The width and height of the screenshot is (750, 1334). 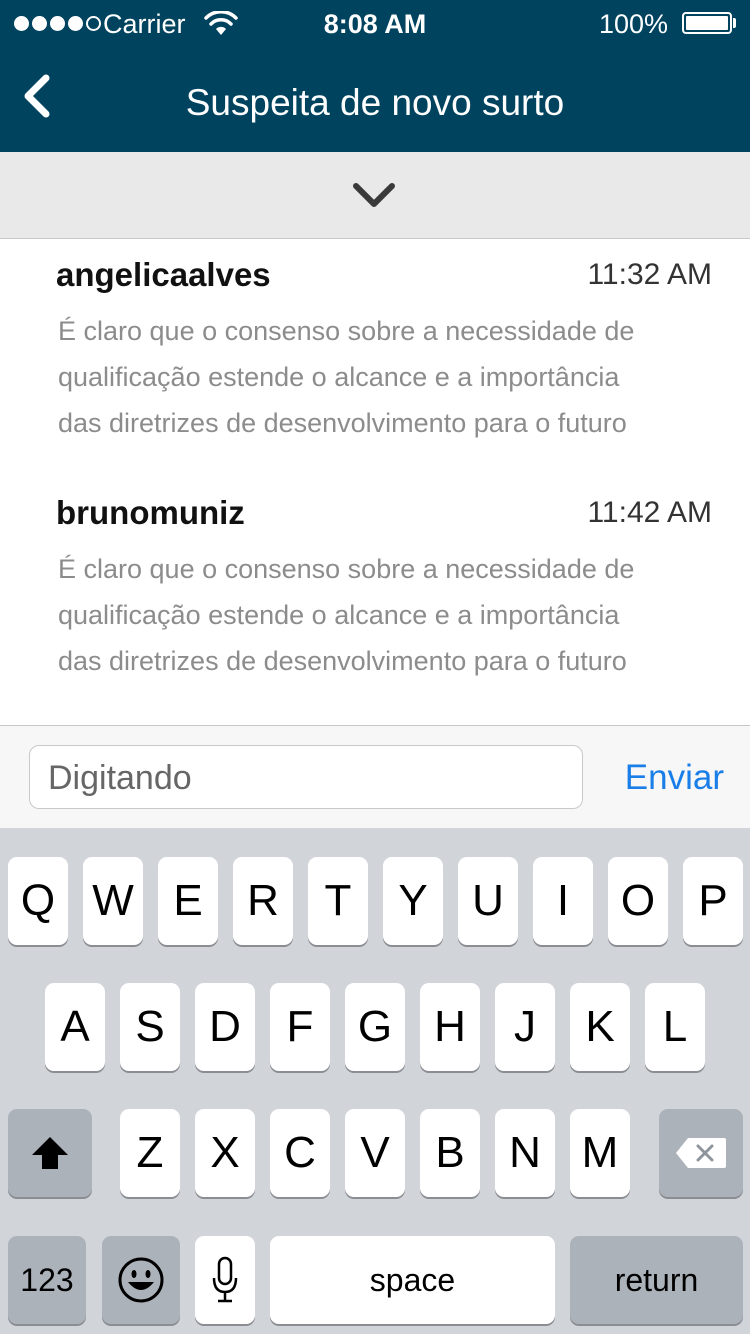 What do you see at coordinates (225, 1153) in the screenshot?
I see `key-x: X` at bounding box center [225, 1153].